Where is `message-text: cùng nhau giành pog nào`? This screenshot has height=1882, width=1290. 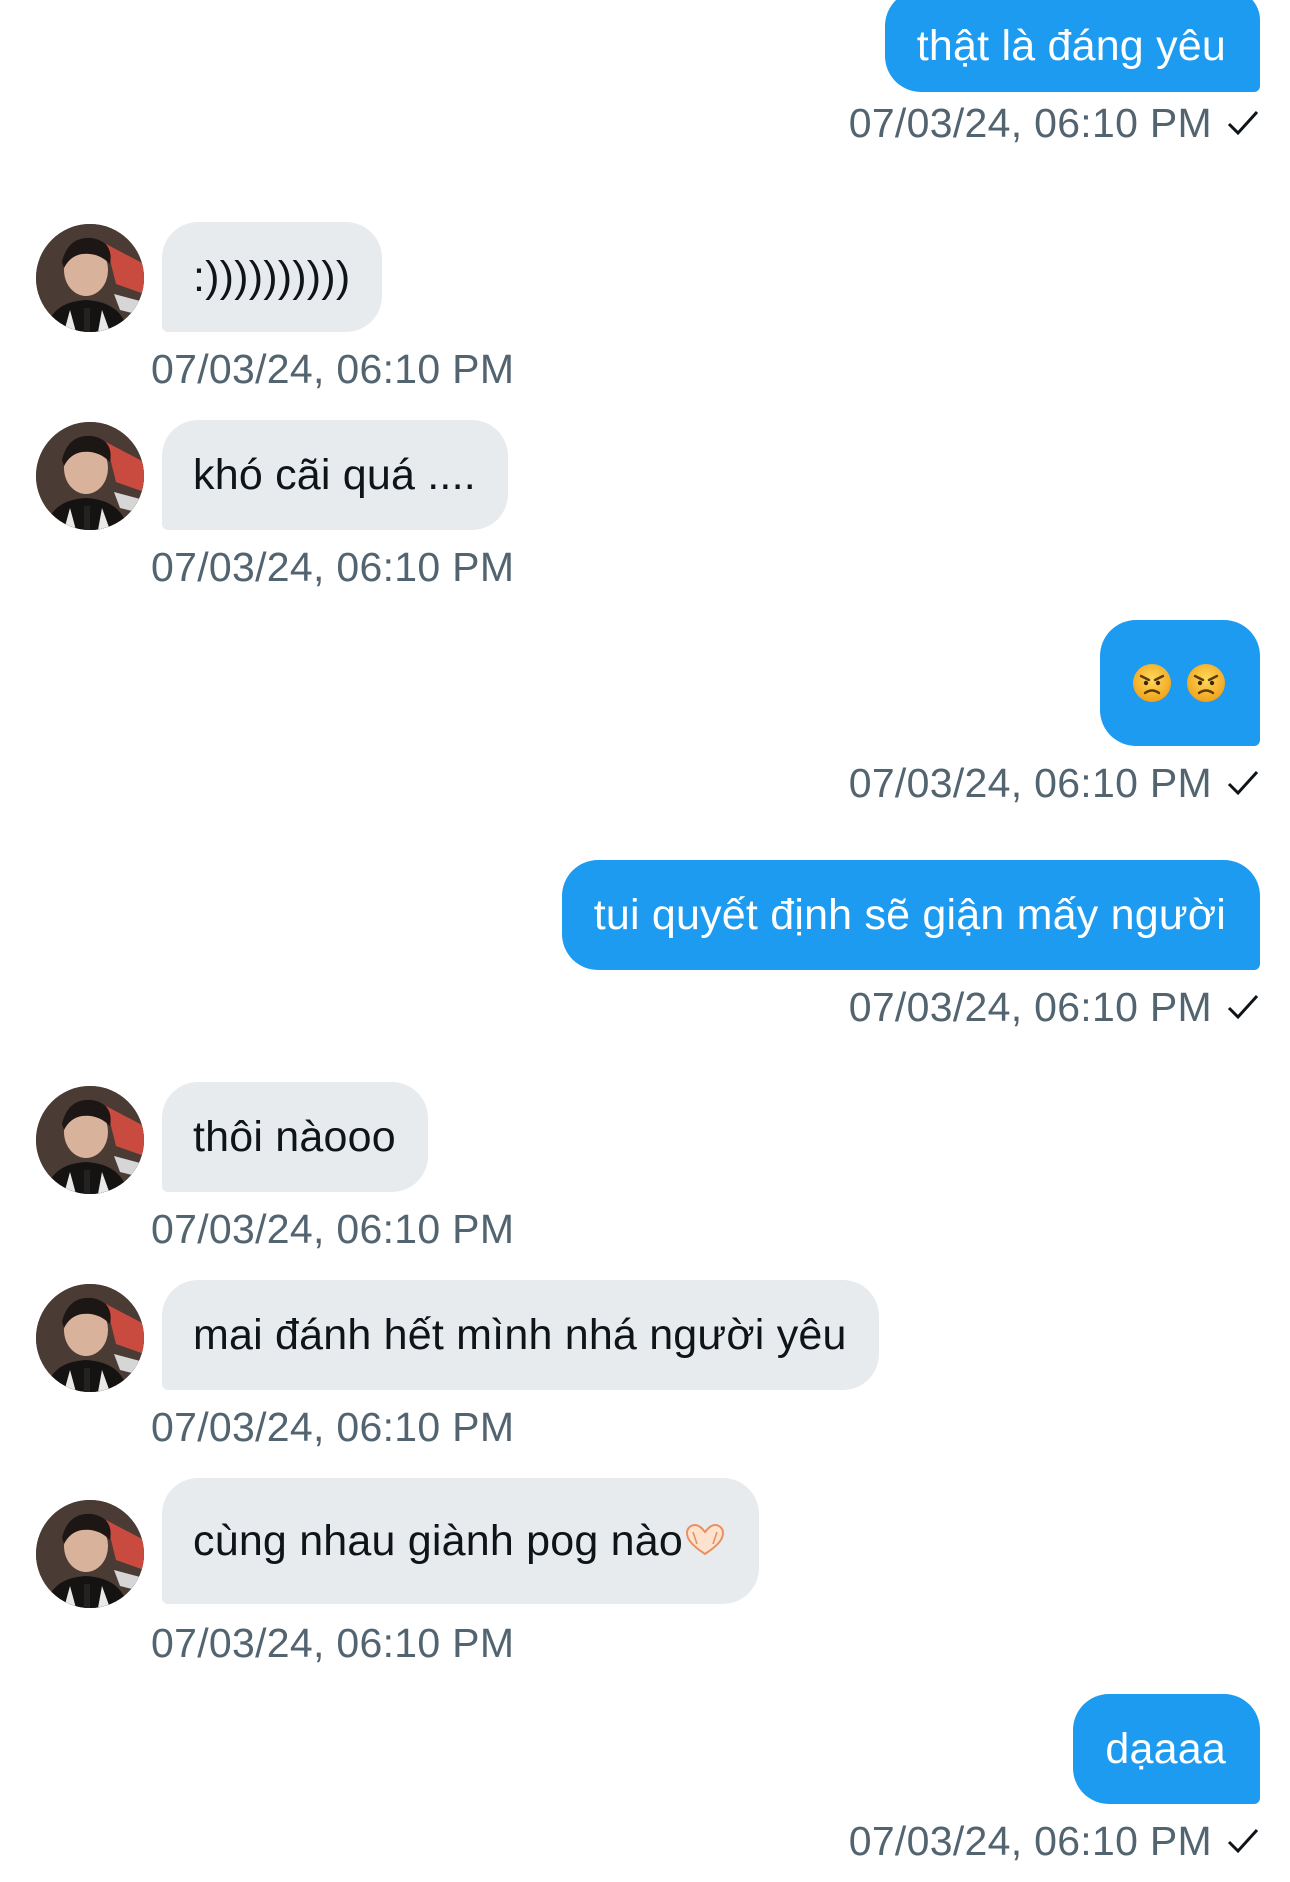 message-text: cùng nhau giành pog nào is located at coordinates (438, 1541).